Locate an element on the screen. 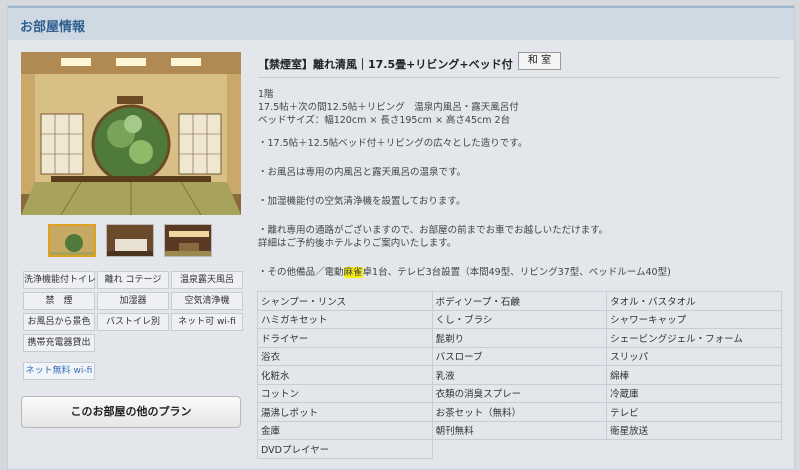 The width and height of the screenshot is (800, 470). amenity-cell: 浴衣 is located at coordinates (345, 356).